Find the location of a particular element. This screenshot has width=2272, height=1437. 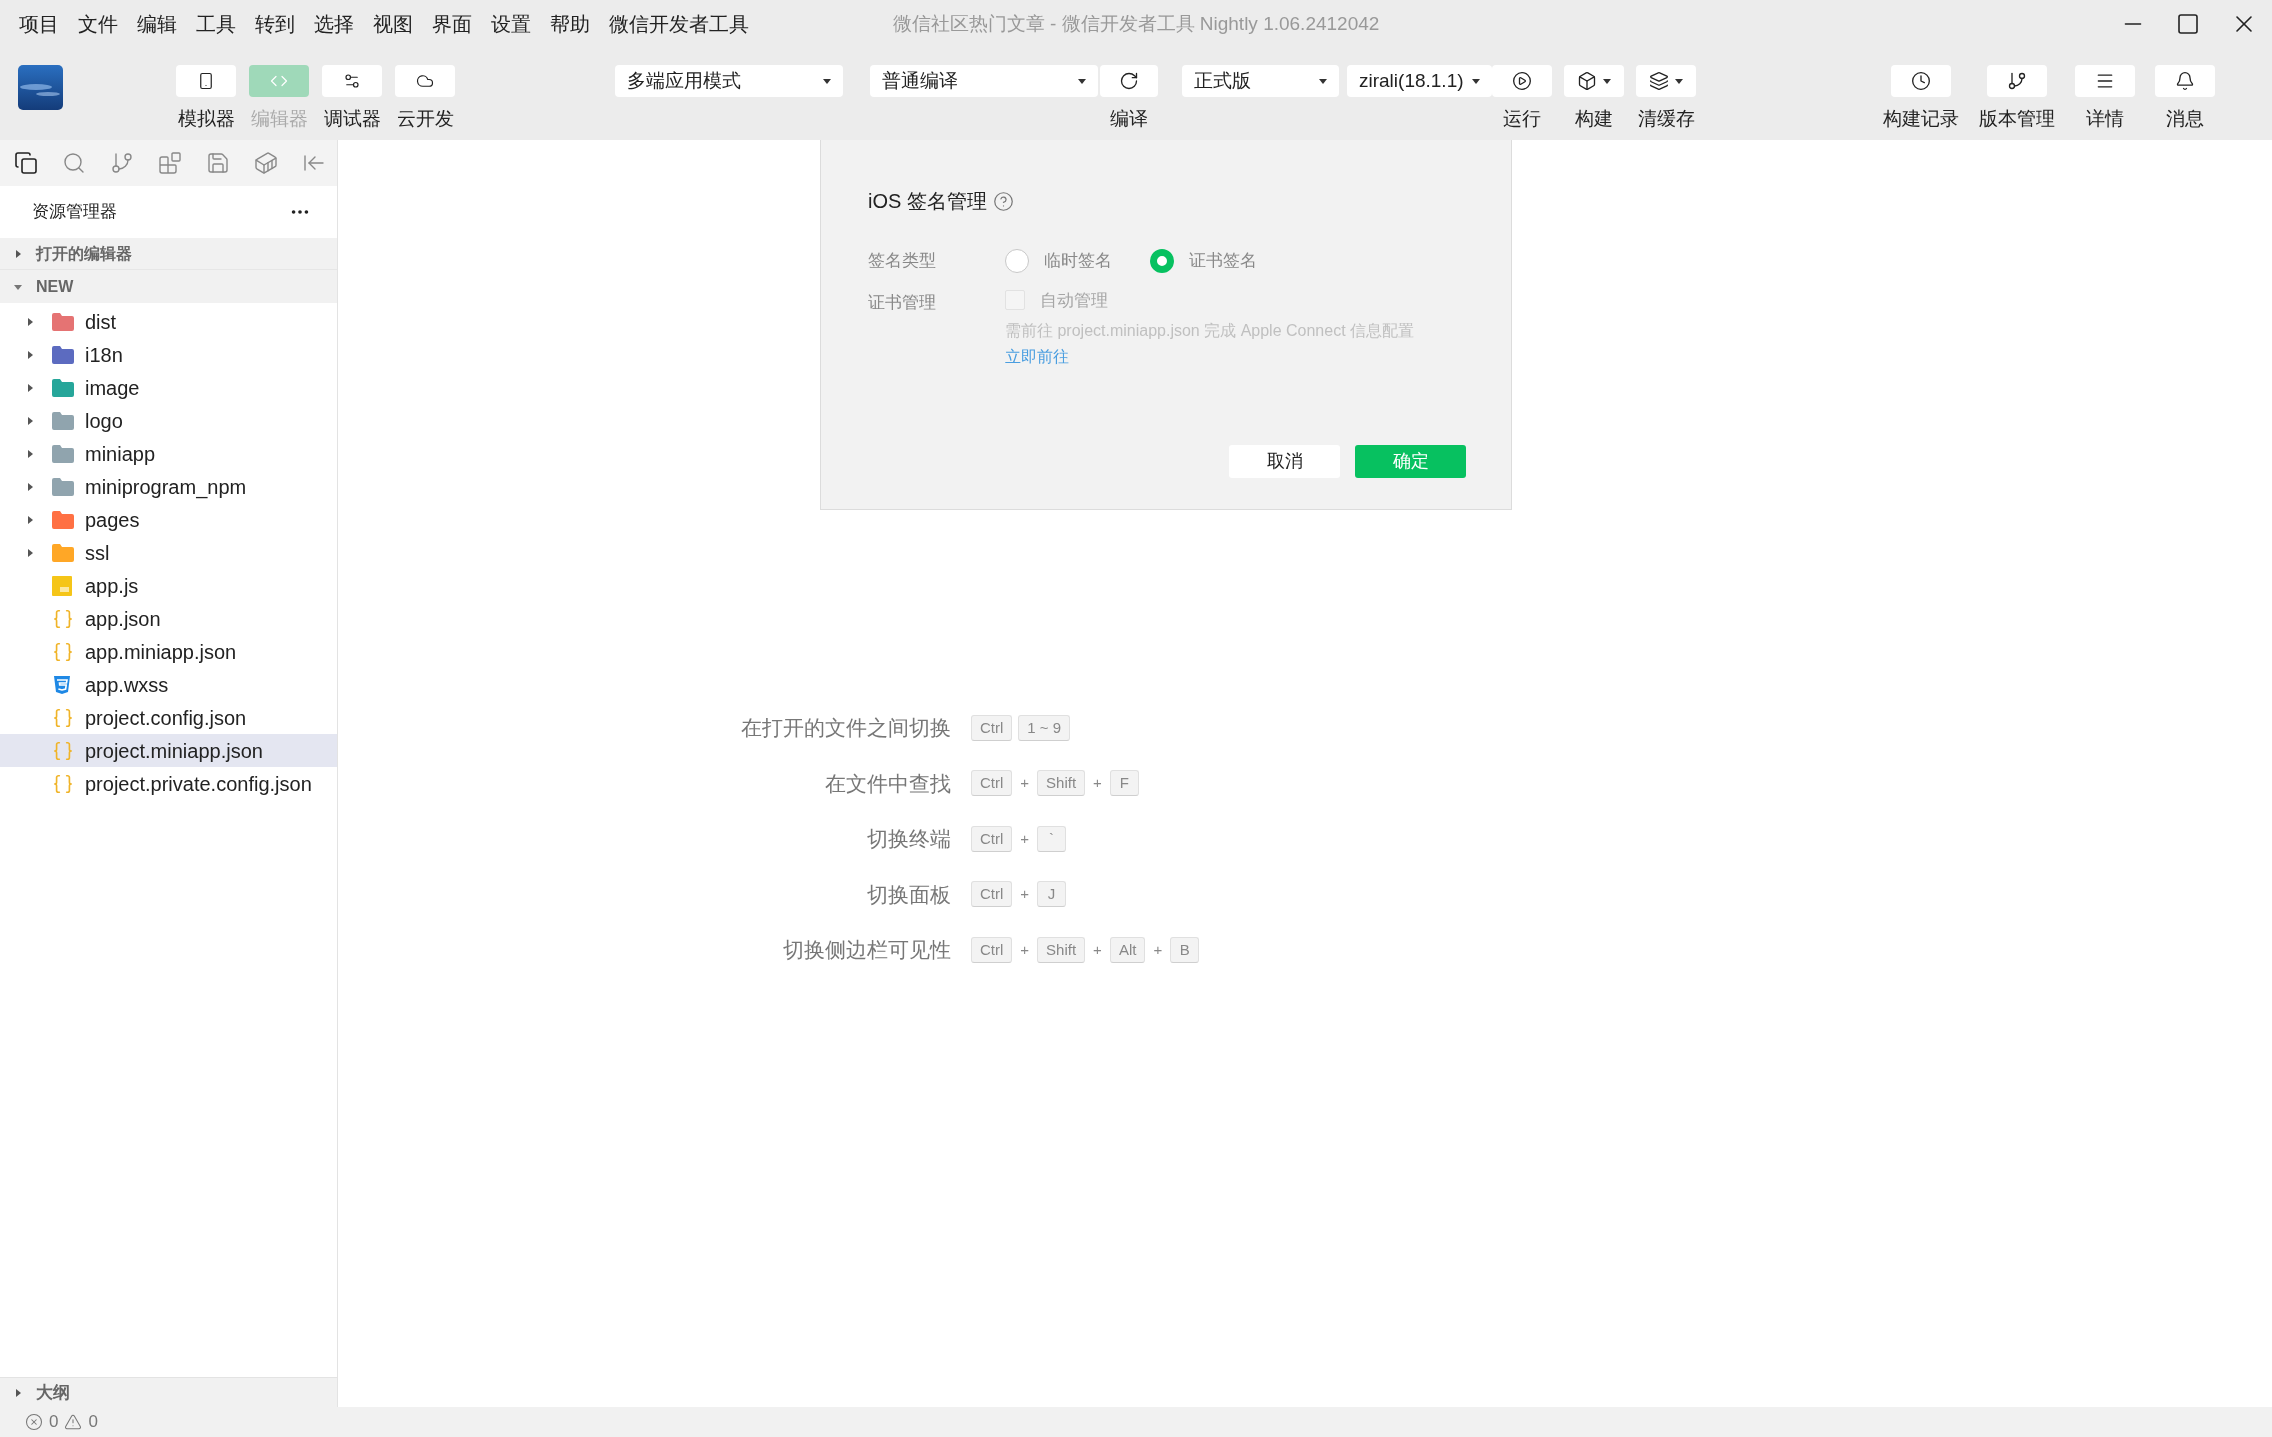

debugger-button is located at coordinates (352, 81).